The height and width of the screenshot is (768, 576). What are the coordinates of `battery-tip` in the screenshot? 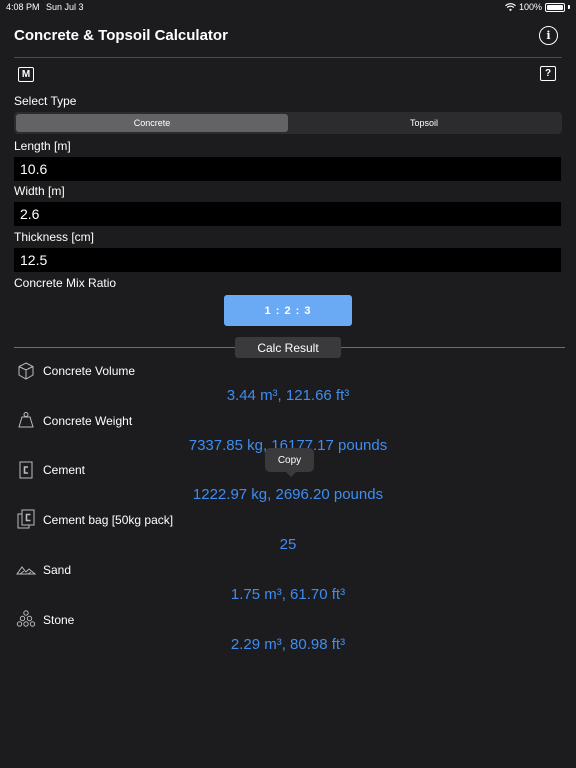 It's located at (569, 7).